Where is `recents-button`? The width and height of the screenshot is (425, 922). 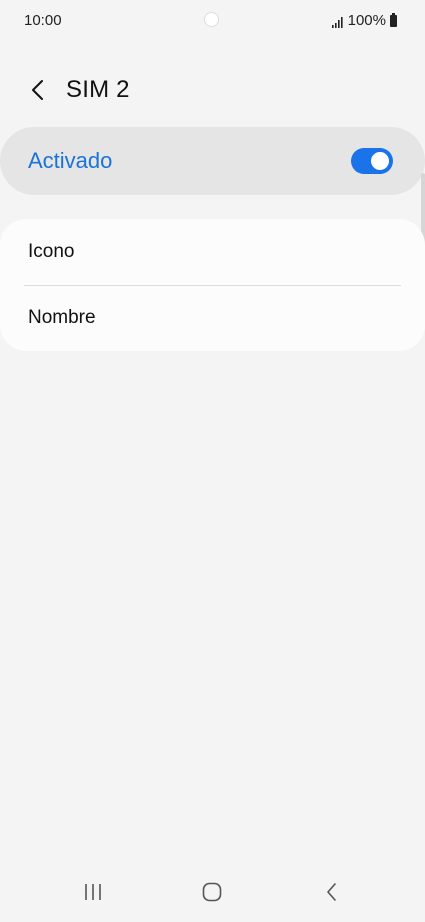 recents-button is located at coordinates (93, 892).